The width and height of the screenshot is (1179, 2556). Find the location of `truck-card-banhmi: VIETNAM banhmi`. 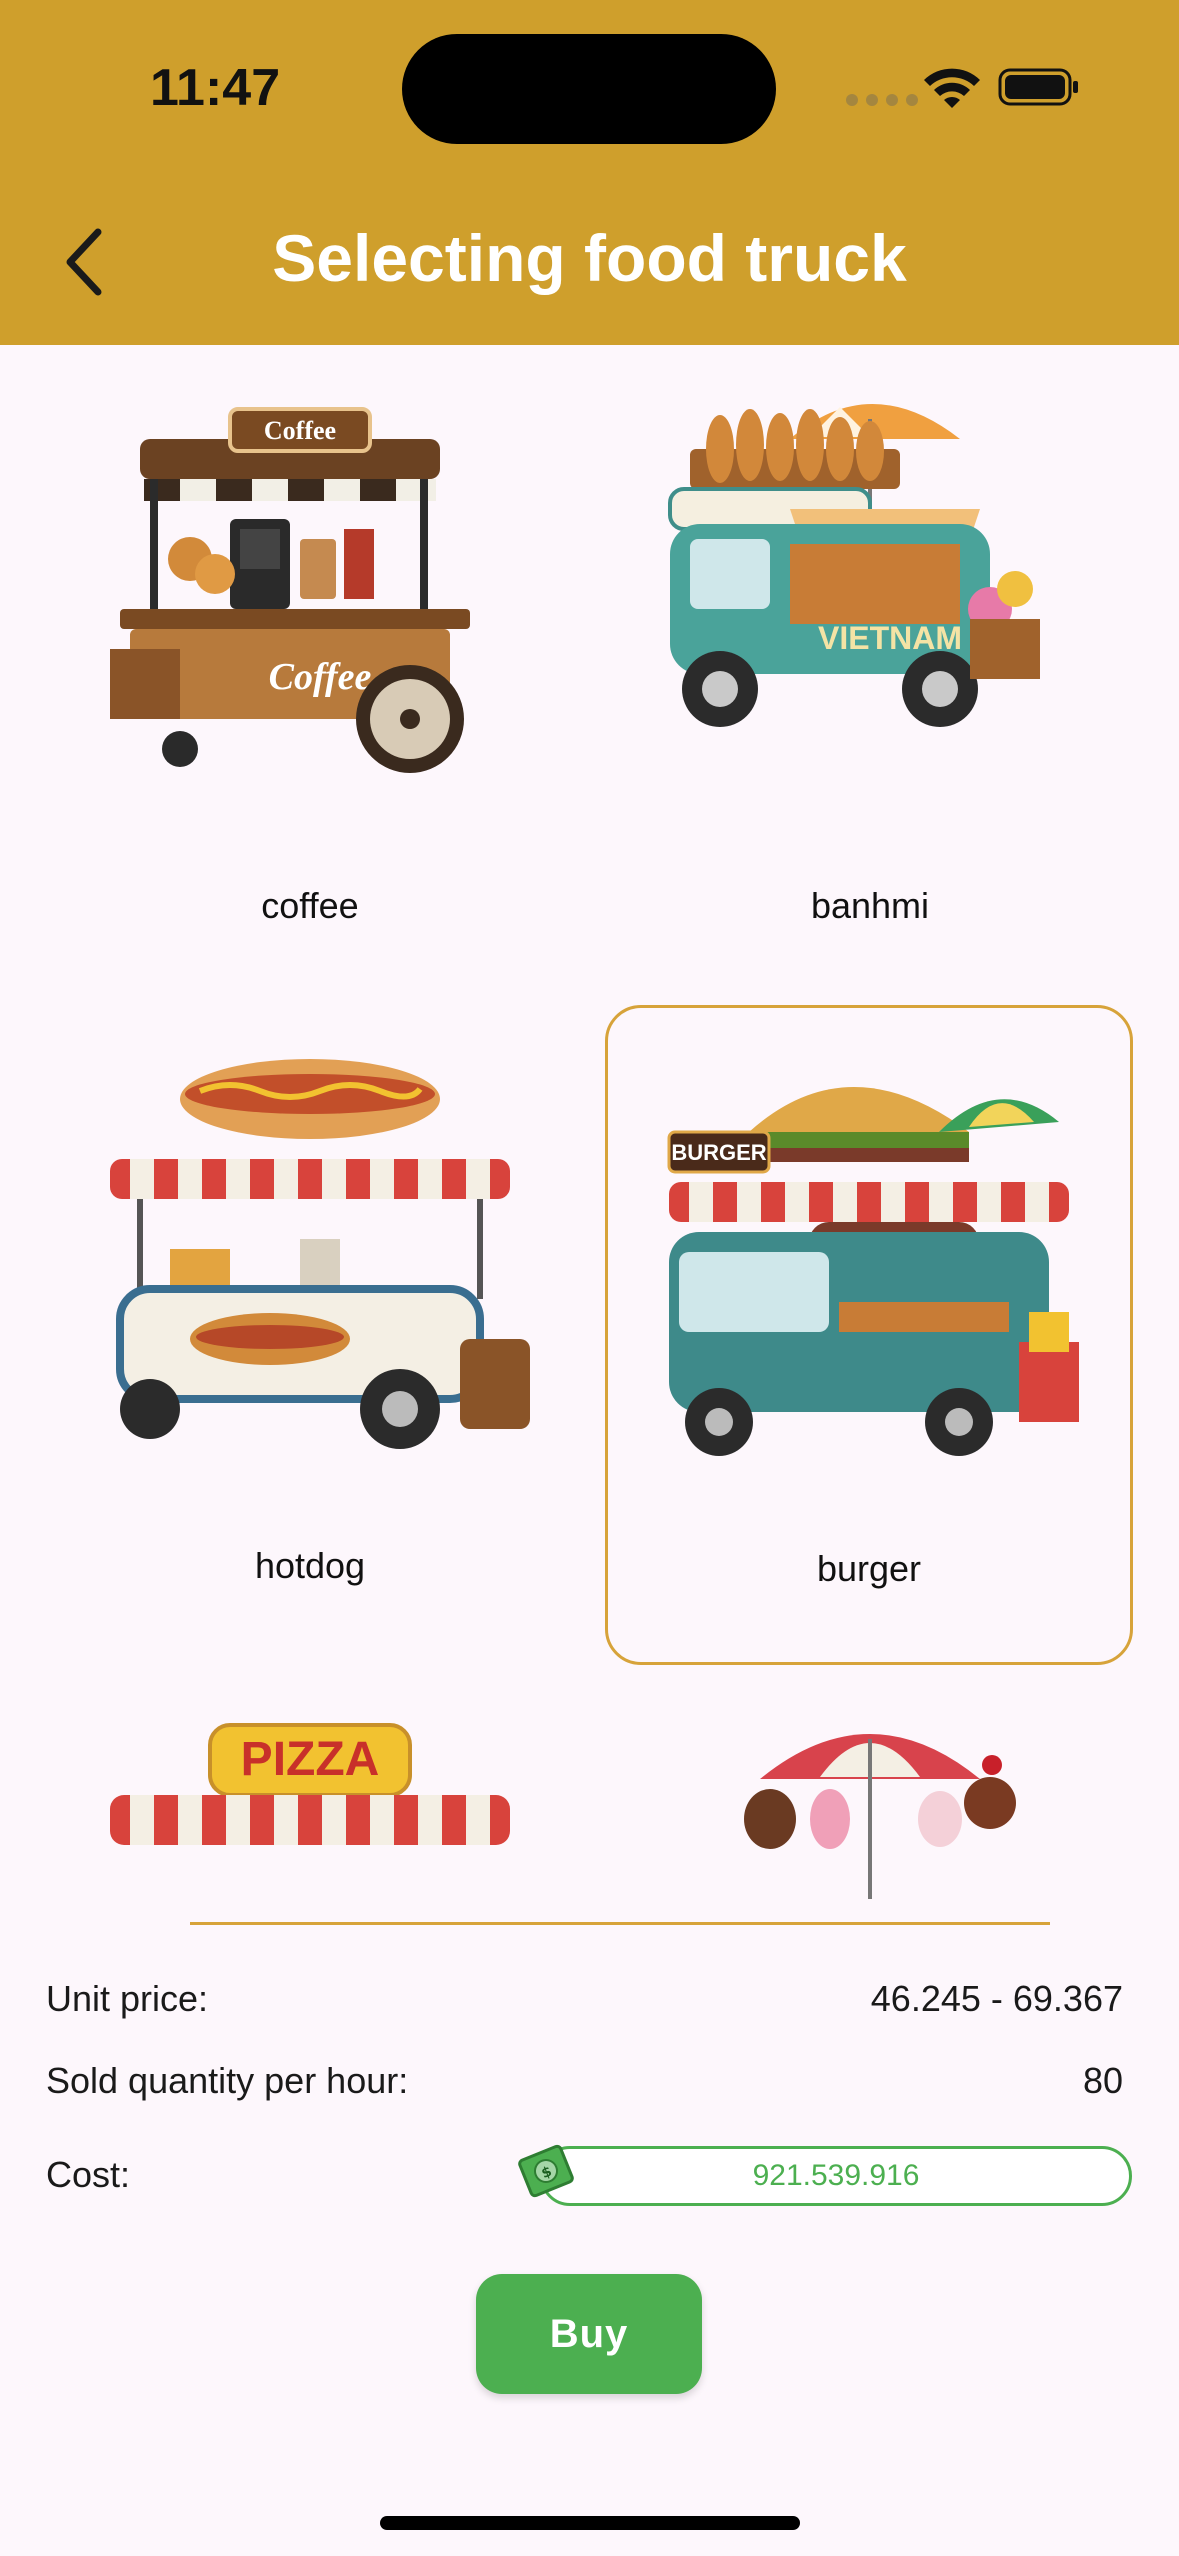

truck-card-banhmi: VIETNAM banhmi is located at coordinates (870, 675).